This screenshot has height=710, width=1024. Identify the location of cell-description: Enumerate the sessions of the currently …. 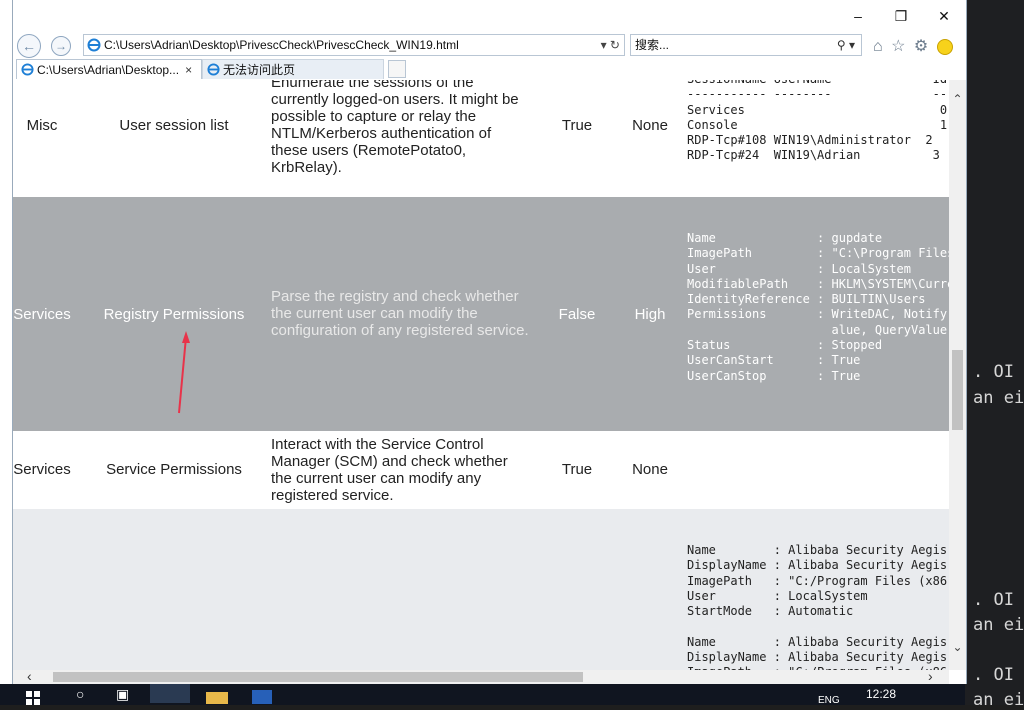
(395, 128).